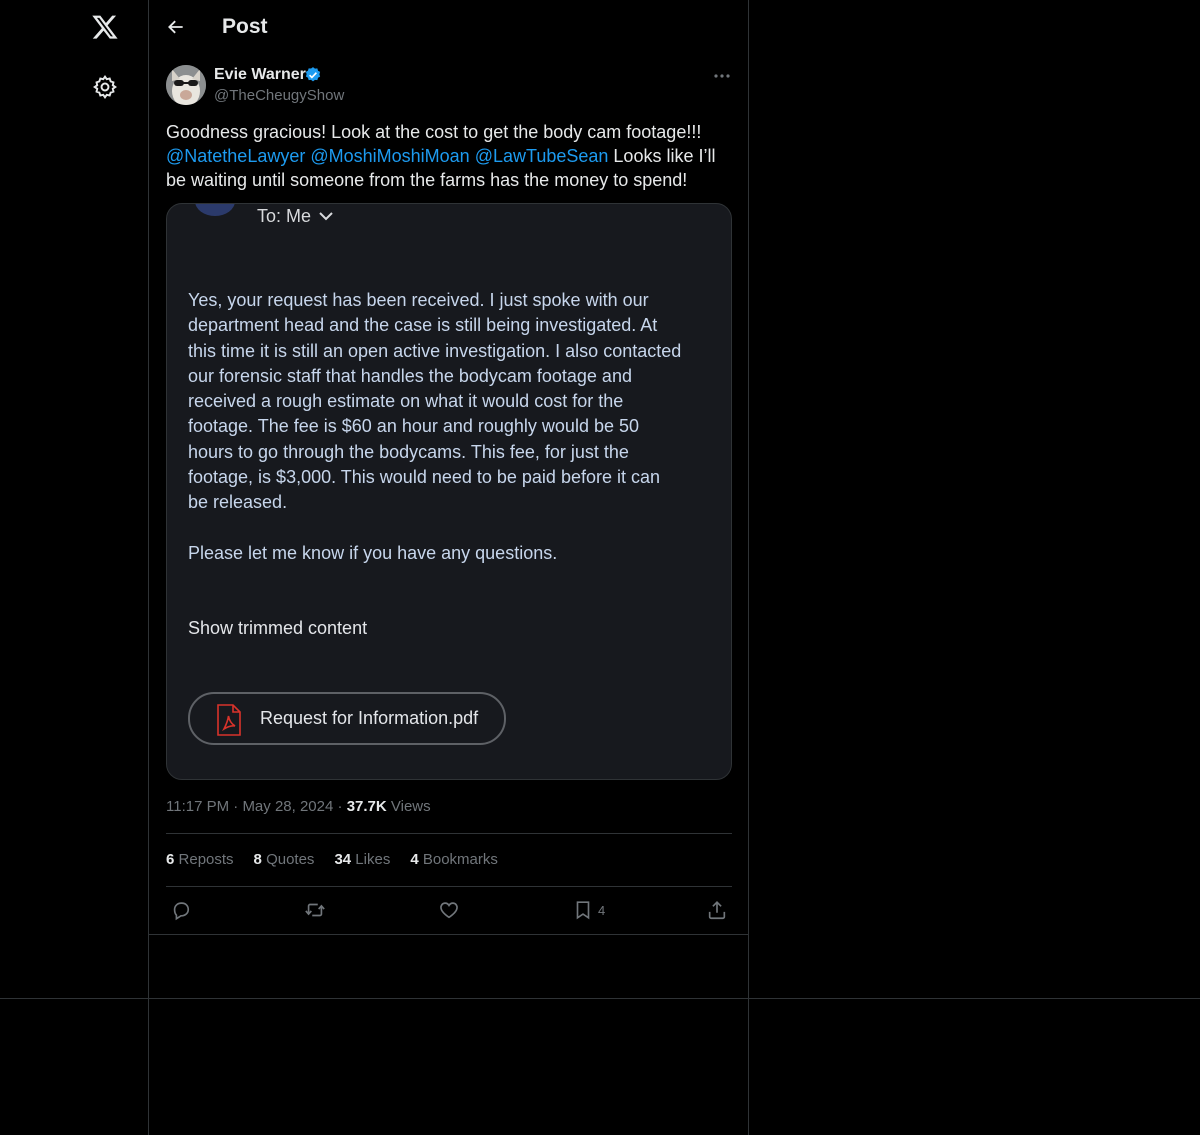 The image size is (1200, 1135). I want to click on likes-stat: 34 Likes, so click(362, 859).